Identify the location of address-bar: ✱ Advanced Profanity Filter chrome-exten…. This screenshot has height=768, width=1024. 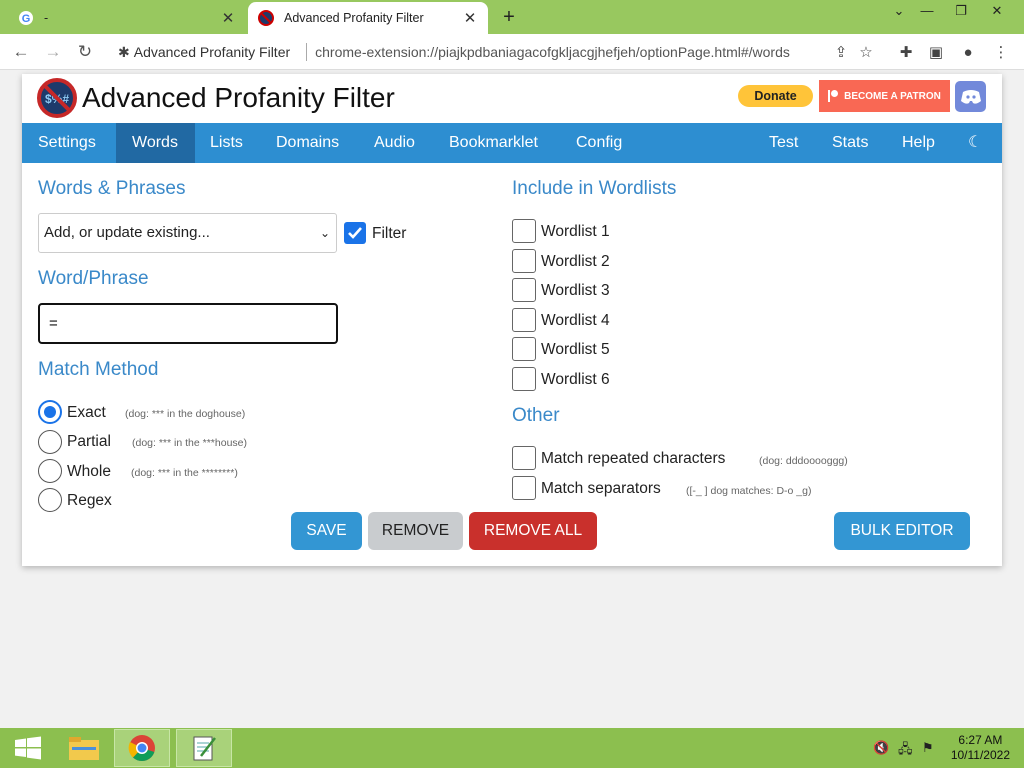
(498, 52).